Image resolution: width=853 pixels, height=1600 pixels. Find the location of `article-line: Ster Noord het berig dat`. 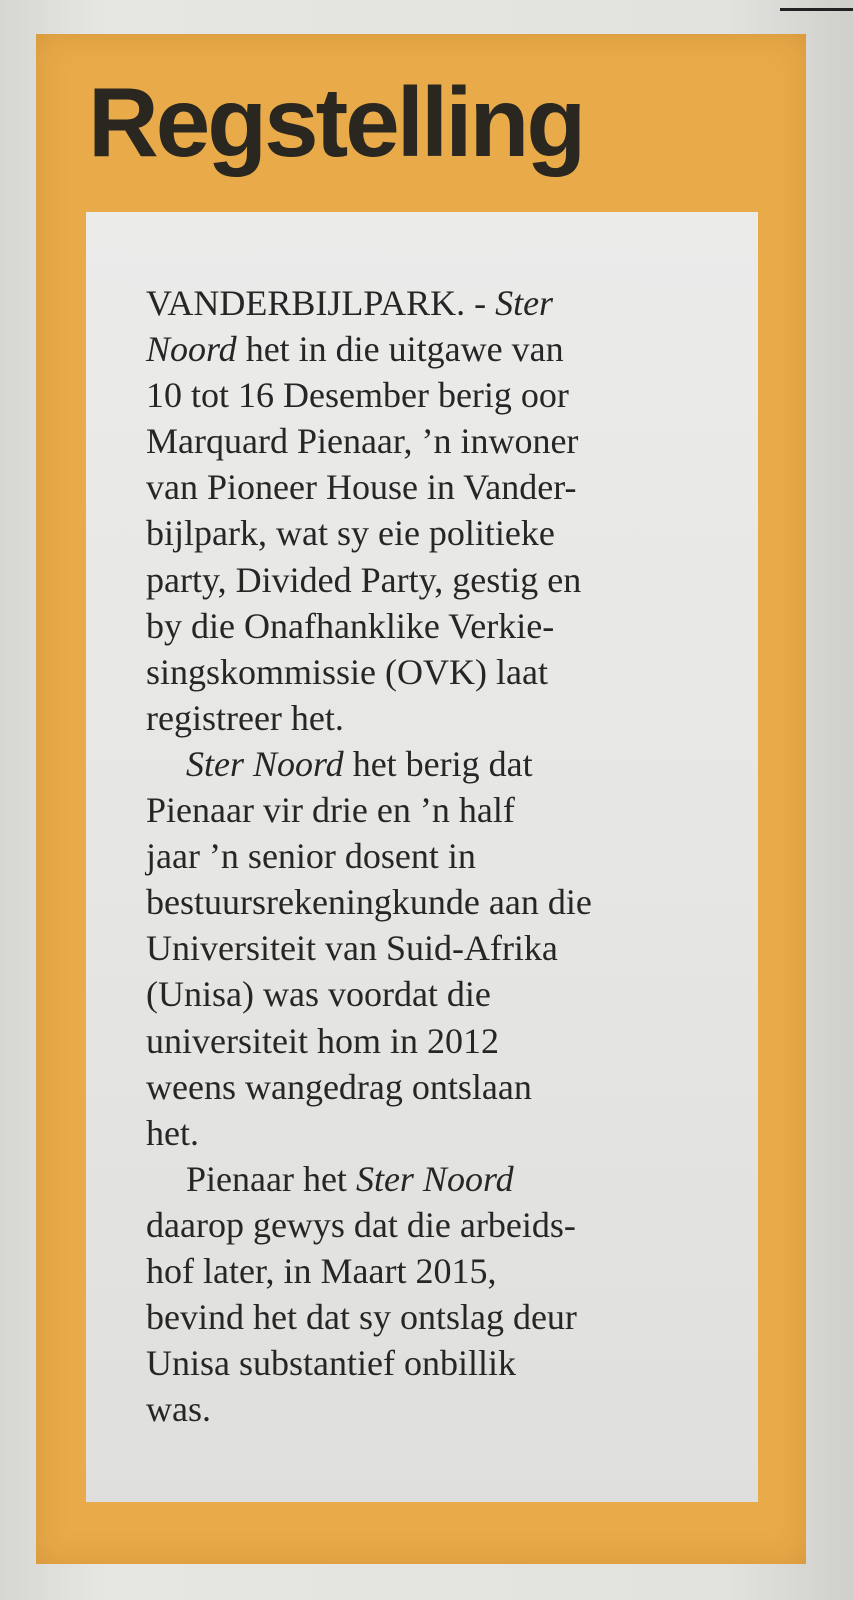

article-line: Ster Noord het berig dat is located at coordinates (452, 764).